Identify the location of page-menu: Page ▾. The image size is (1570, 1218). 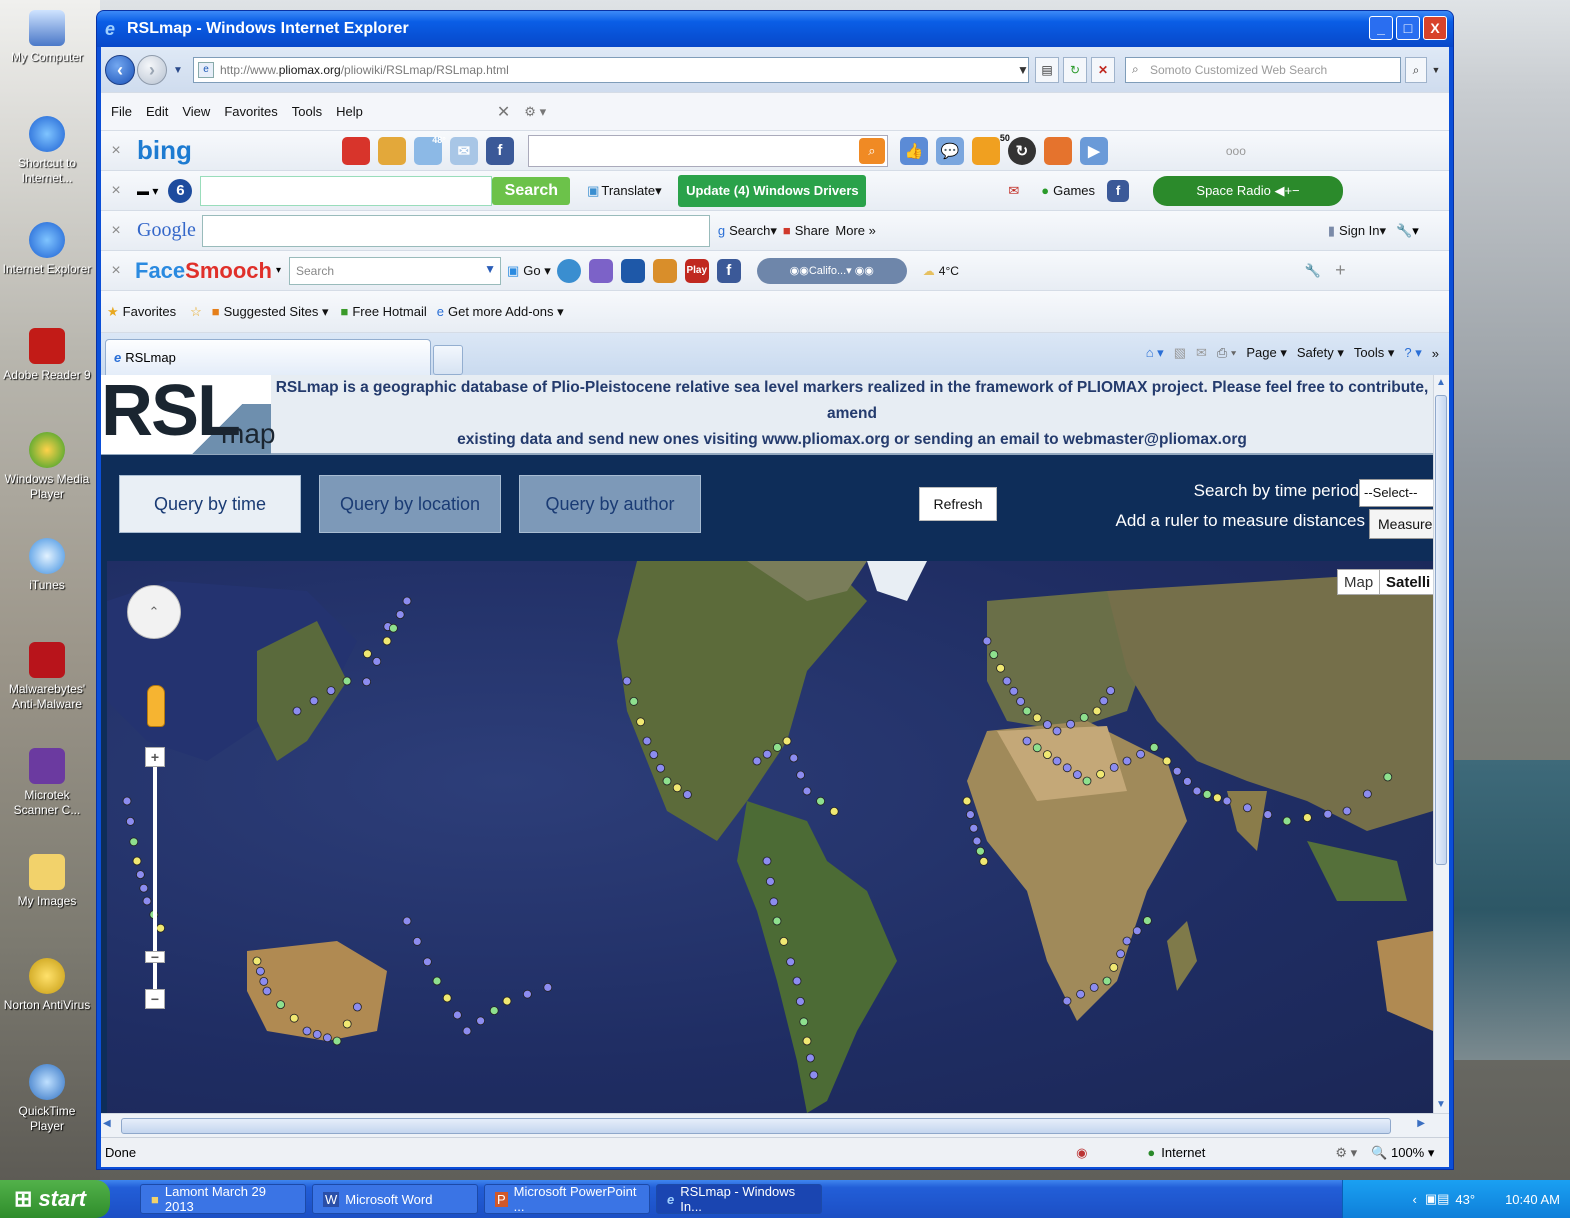
(1266, 353).